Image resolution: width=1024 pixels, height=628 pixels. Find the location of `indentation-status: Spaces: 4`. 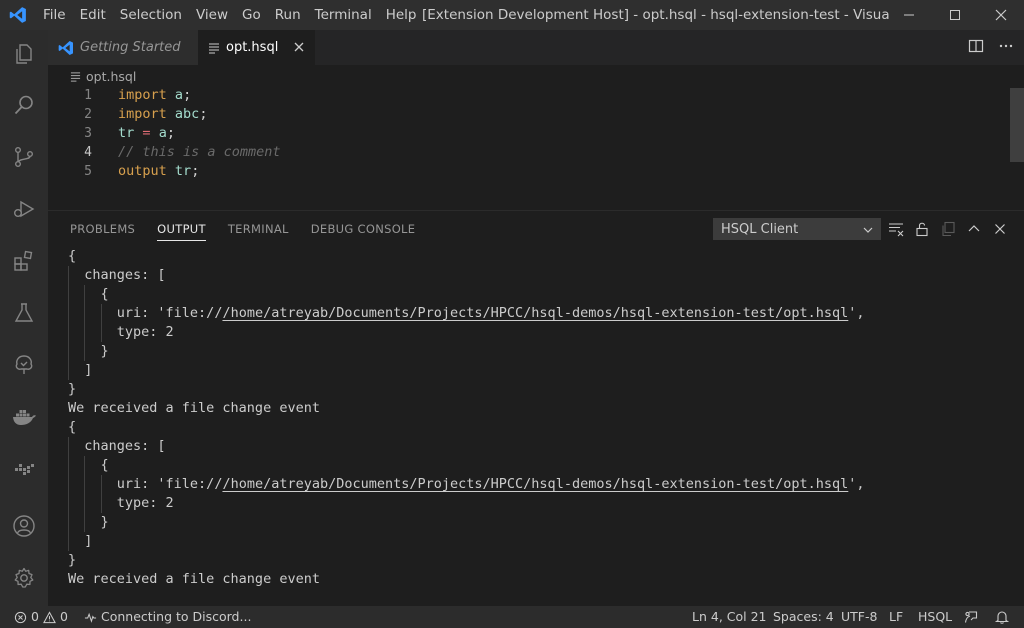

indentation-status: Spaces: 4 is located at coordinates (803, 617).